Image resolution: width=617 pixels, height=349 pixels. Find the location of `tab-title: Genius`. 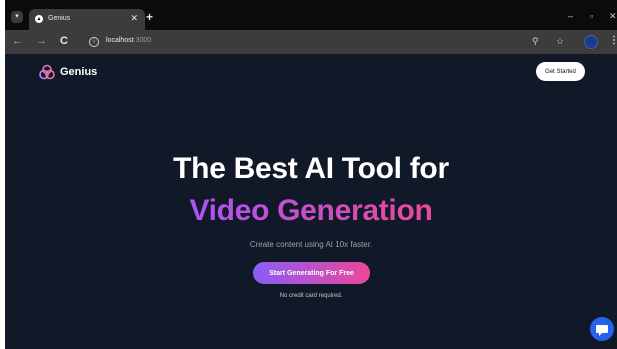

tab-title: Genius is located at coordinates (59, 18).